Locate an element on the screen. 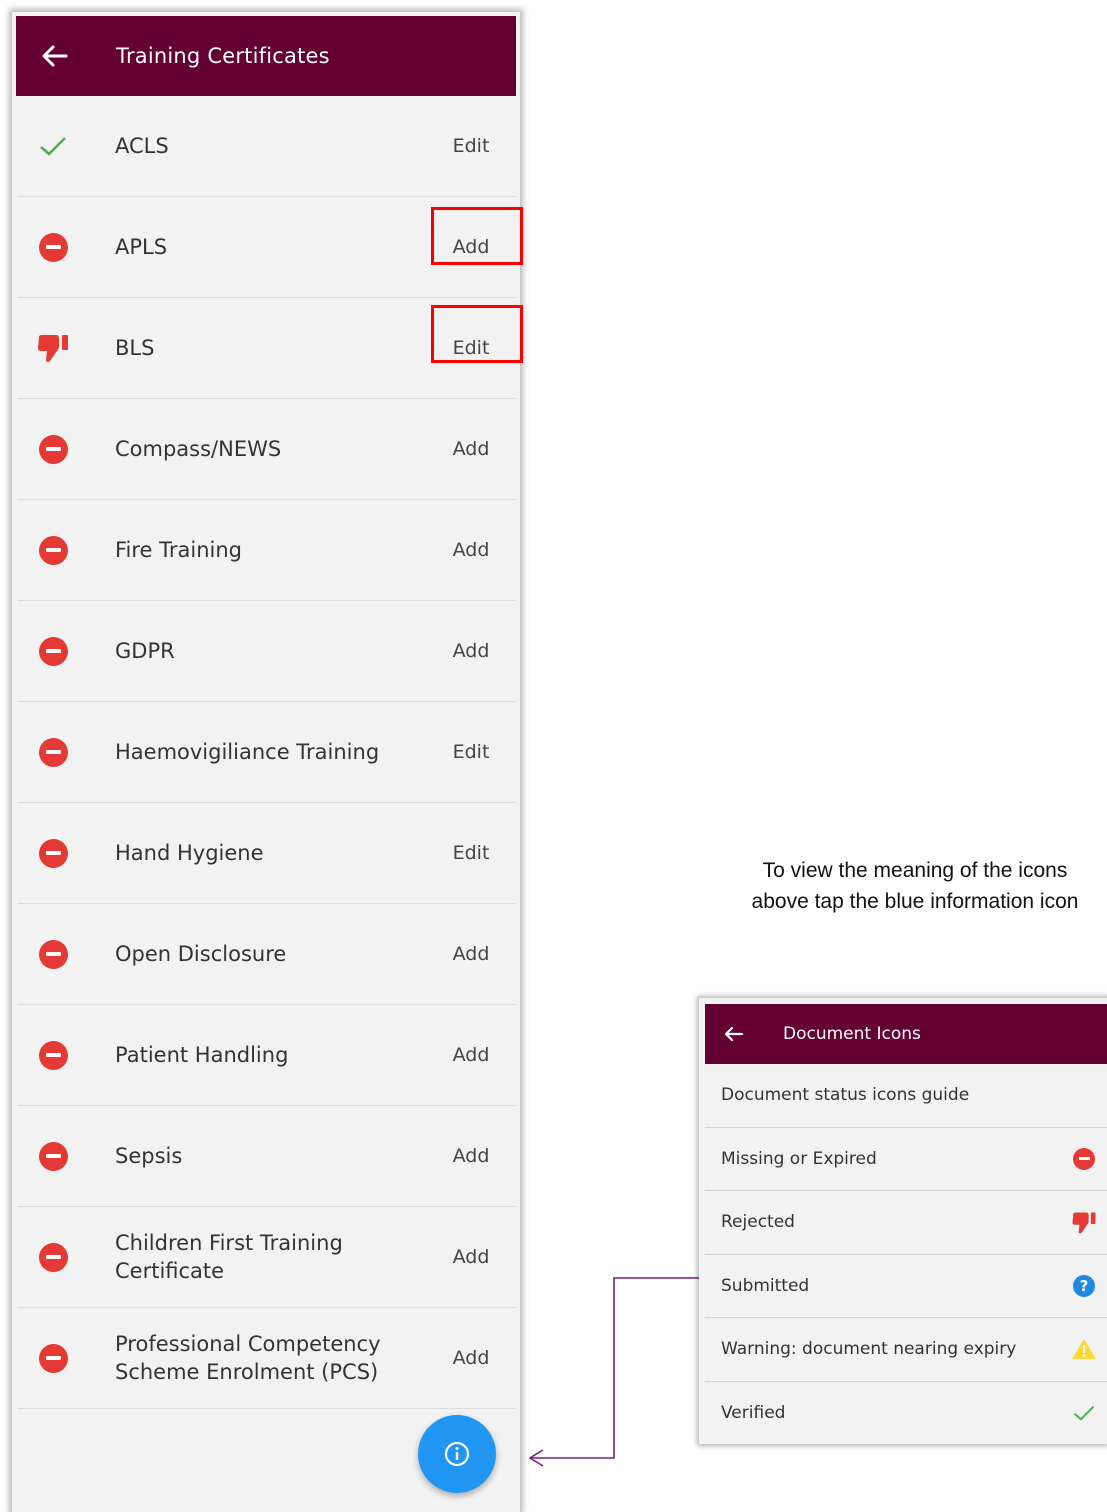 Image resolution: width=1107 pixels, height=1512 pixels. list-item-label: Haemovigiliance Training is located at coordinates (247, 752).